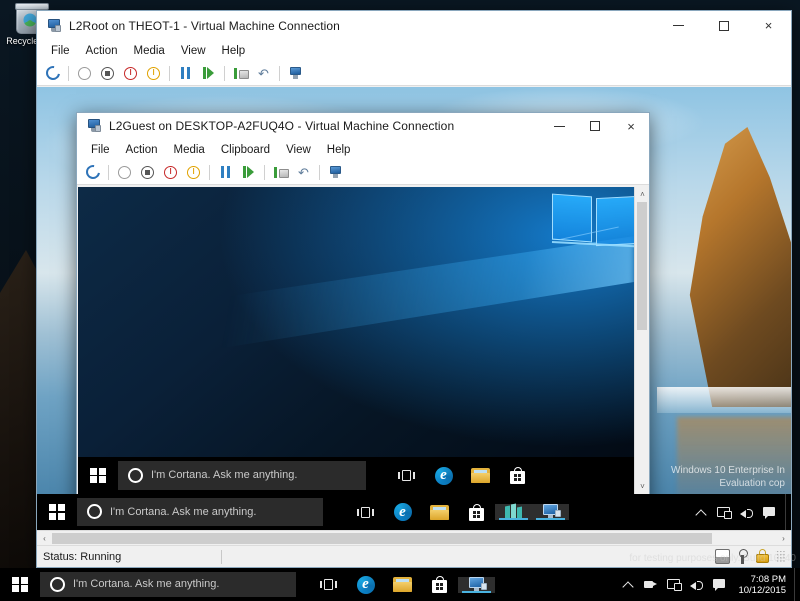  I want to click on menu-view: View, so click(193, 51).